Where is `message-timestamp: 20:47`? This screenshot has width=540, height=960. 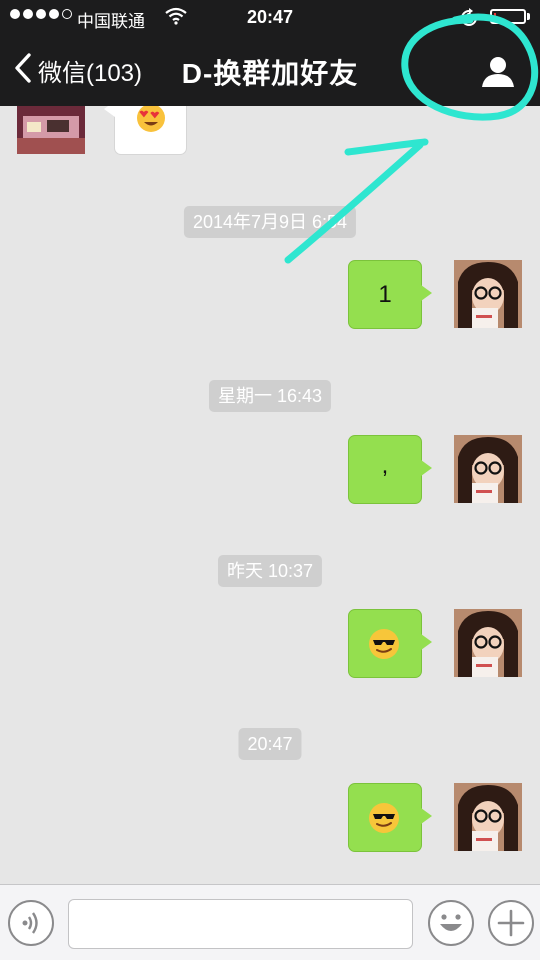
message-timestamp: 20:47 is located at coordinates (270, 744).